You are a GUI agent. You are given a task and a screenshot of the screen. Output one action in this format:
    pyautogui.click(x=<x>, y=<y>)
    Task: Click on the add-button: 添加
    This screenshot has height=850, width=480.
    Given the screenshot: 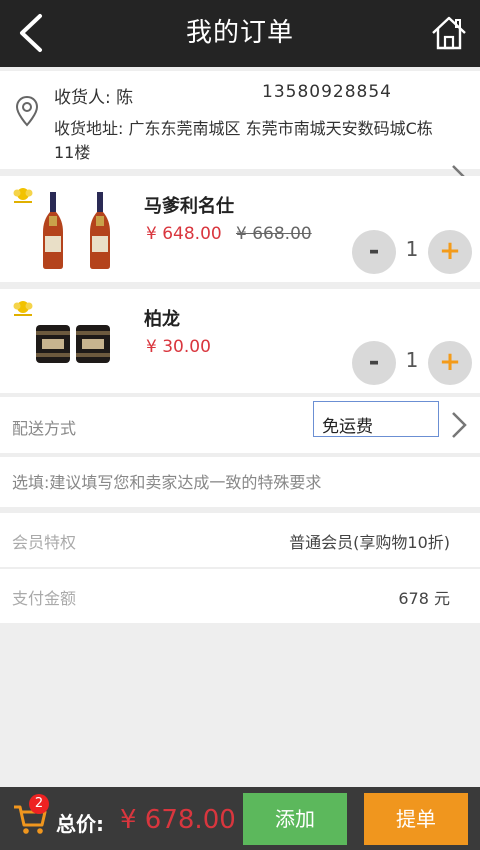 What is the action you would take?
    pyautogui.click(x=295, y=819)
    